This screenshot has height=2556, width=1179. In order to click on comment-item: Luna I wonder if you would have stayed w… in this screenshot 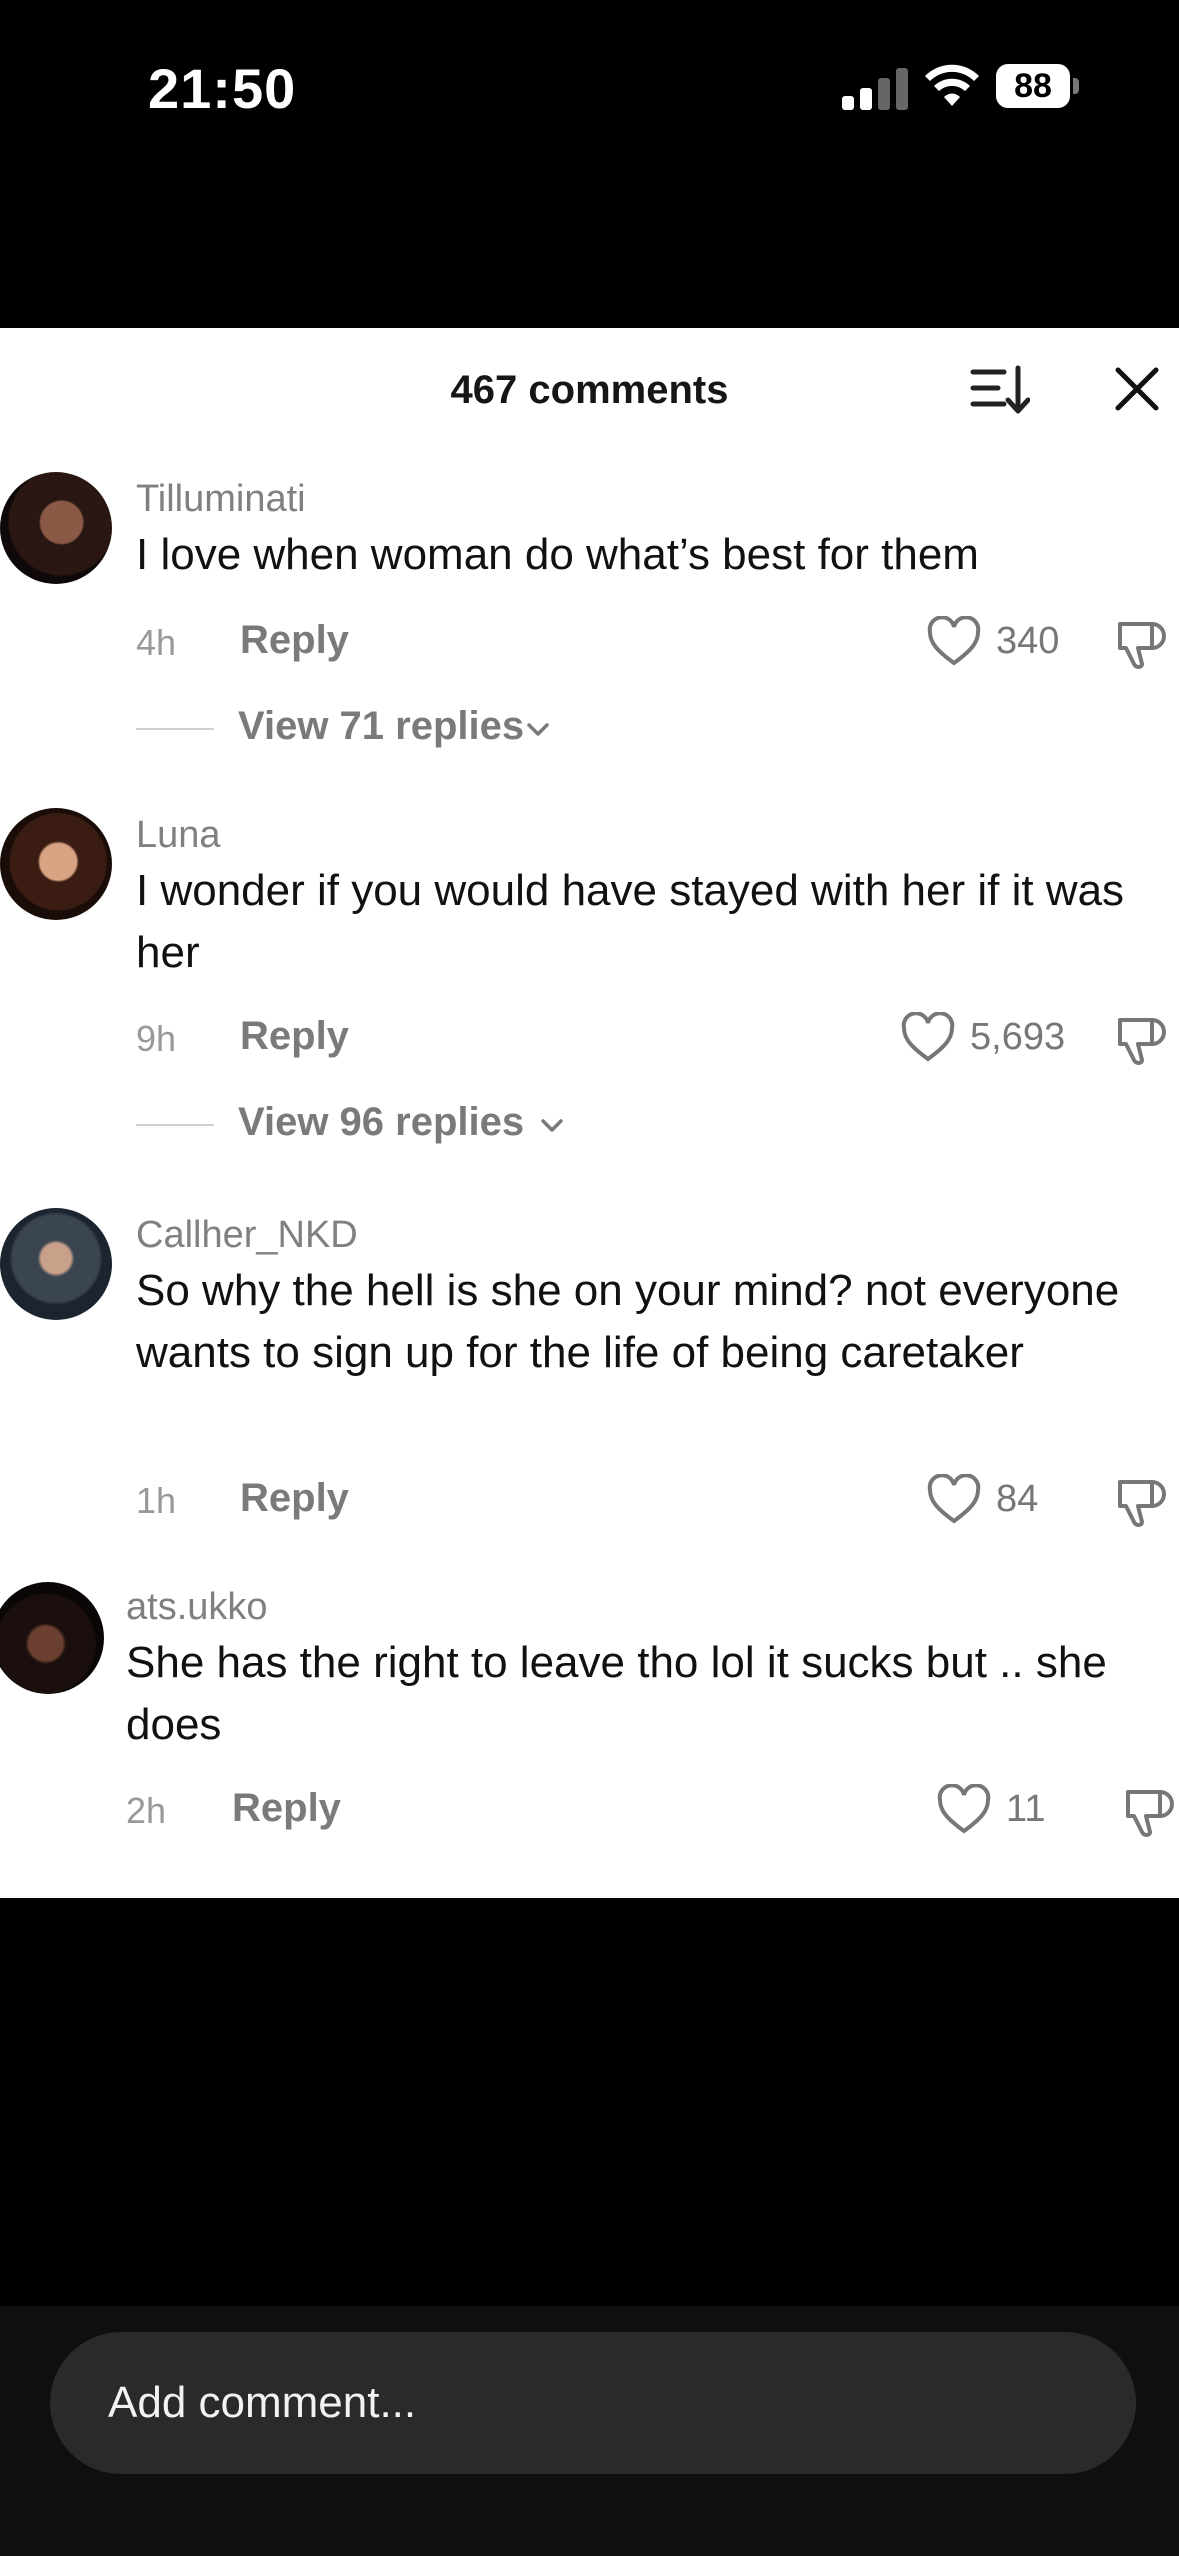, I will do `click(589, 998)`.